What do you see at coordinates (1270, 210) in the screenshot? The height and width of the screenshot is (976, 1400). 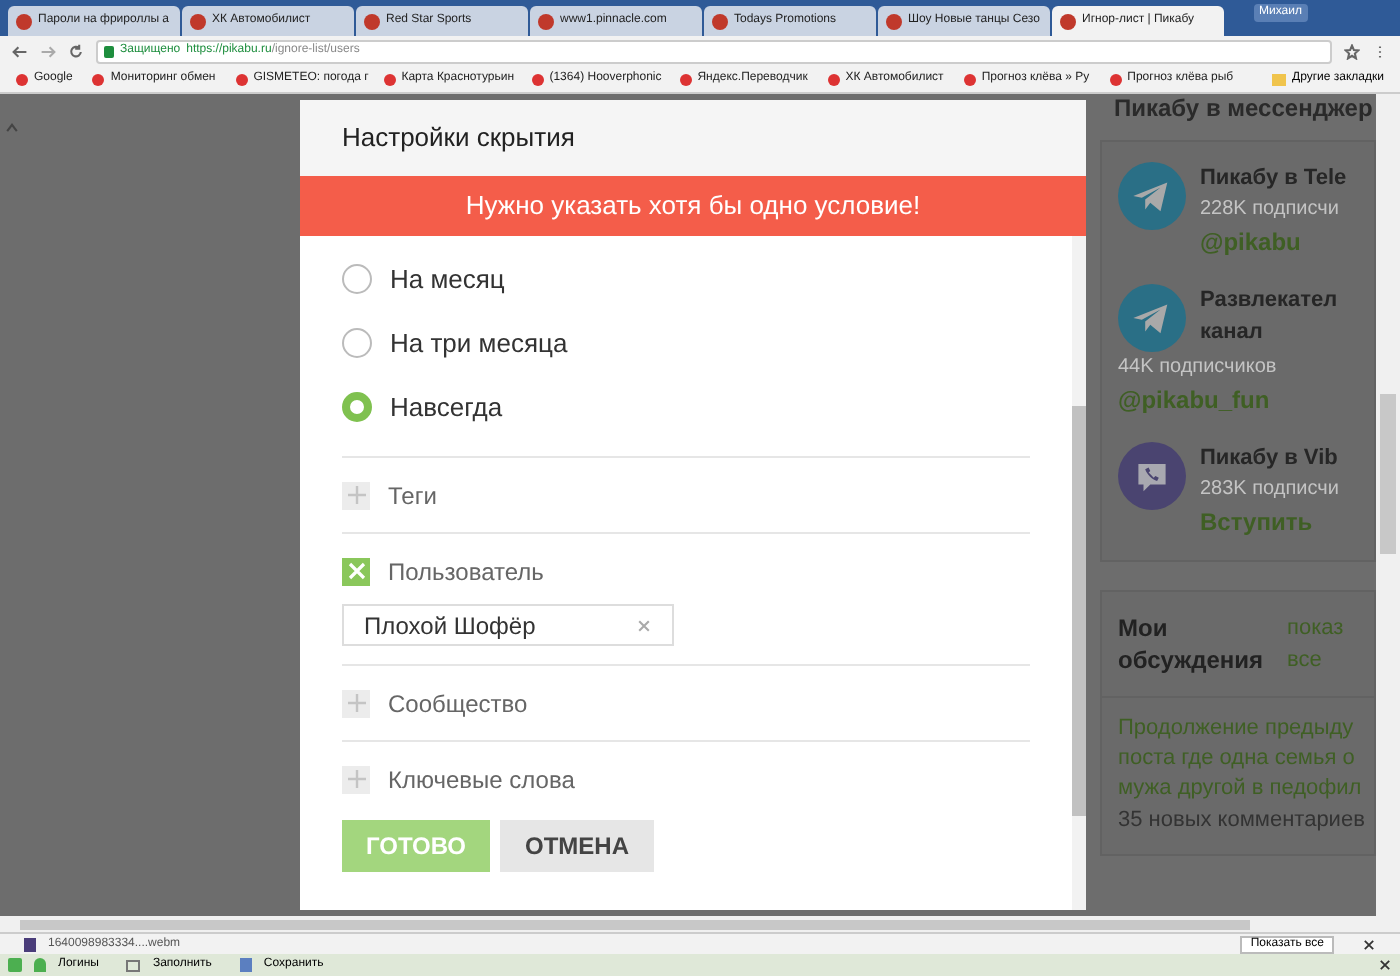 I see `subscriber-count: 228K подписчи` at bounding box center [1270, 210].